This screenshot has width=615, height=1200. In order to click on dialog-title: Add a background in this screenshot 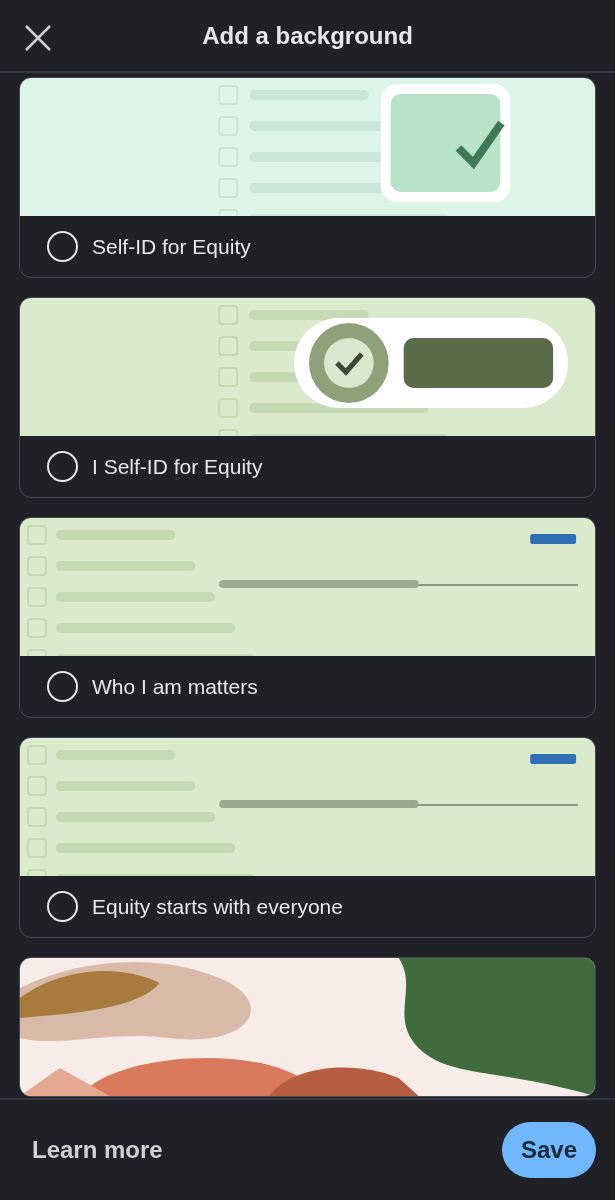, I will do `click(307, 35)`.